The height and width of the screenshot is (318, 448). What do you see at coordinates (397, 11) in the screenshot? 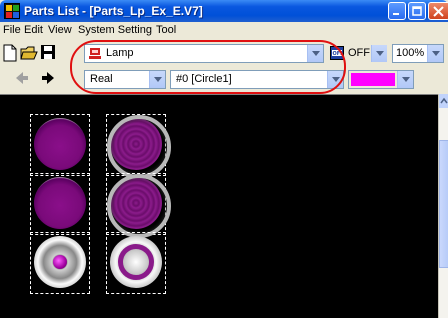
I see `minimize-button` at bounding box center [397, 11].